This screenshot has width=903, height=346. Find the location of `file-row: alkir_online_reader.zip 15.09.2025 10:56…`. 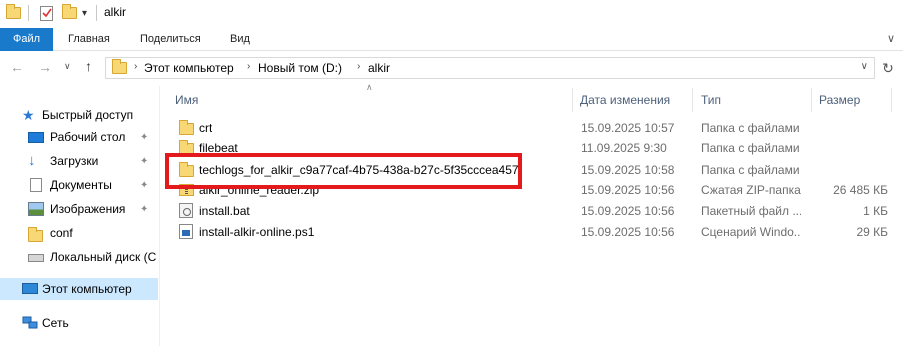

file-row: alkir_online_reader.zip 15.09.2025 10:56… is located at coordinates (533, 190).